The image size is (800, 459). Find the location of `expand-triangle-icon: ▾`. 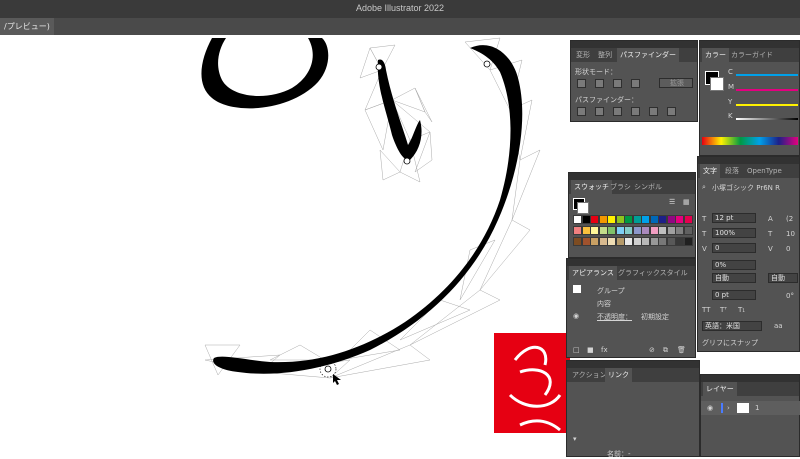

expand-triangle-icon: ▾ is located at coordinates (575, 439).